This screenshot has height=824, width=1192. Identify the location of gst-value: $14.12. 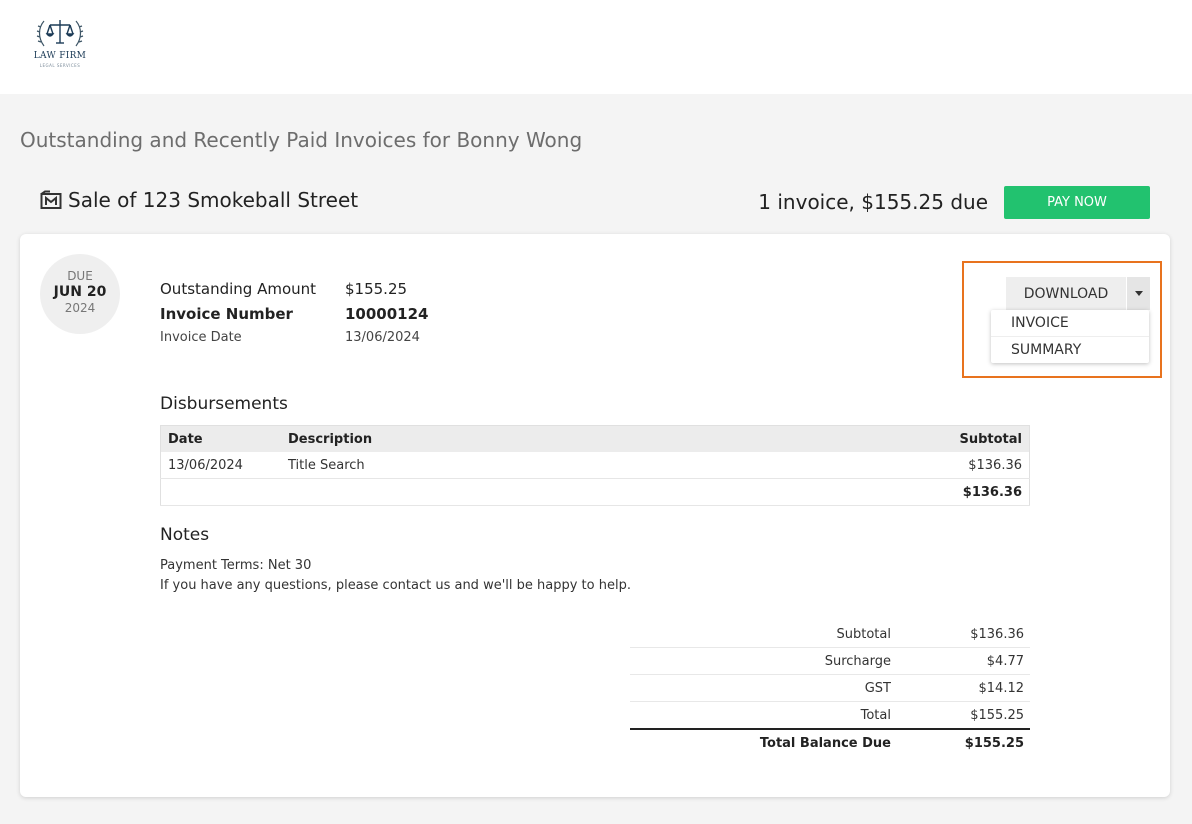
(1001, 688).